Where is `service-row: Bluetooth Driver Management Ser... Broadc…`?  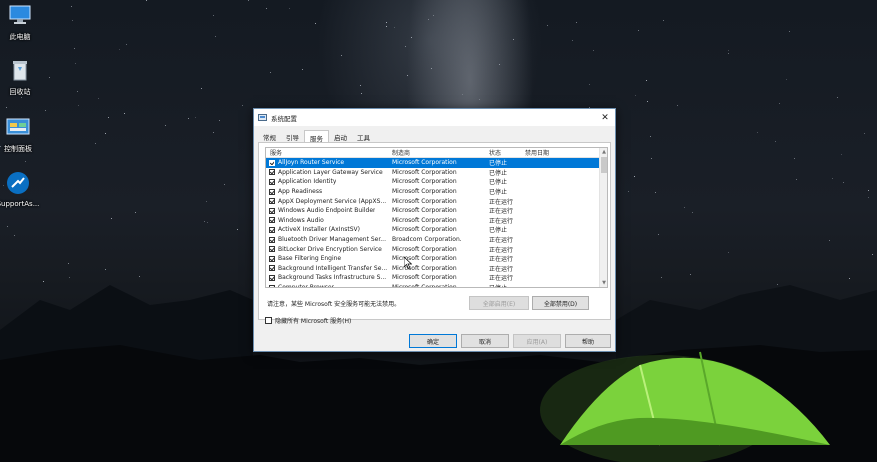
service-row: Bluetooth Driver Management Ser... Broadc… is located at coordinates (436, 240).